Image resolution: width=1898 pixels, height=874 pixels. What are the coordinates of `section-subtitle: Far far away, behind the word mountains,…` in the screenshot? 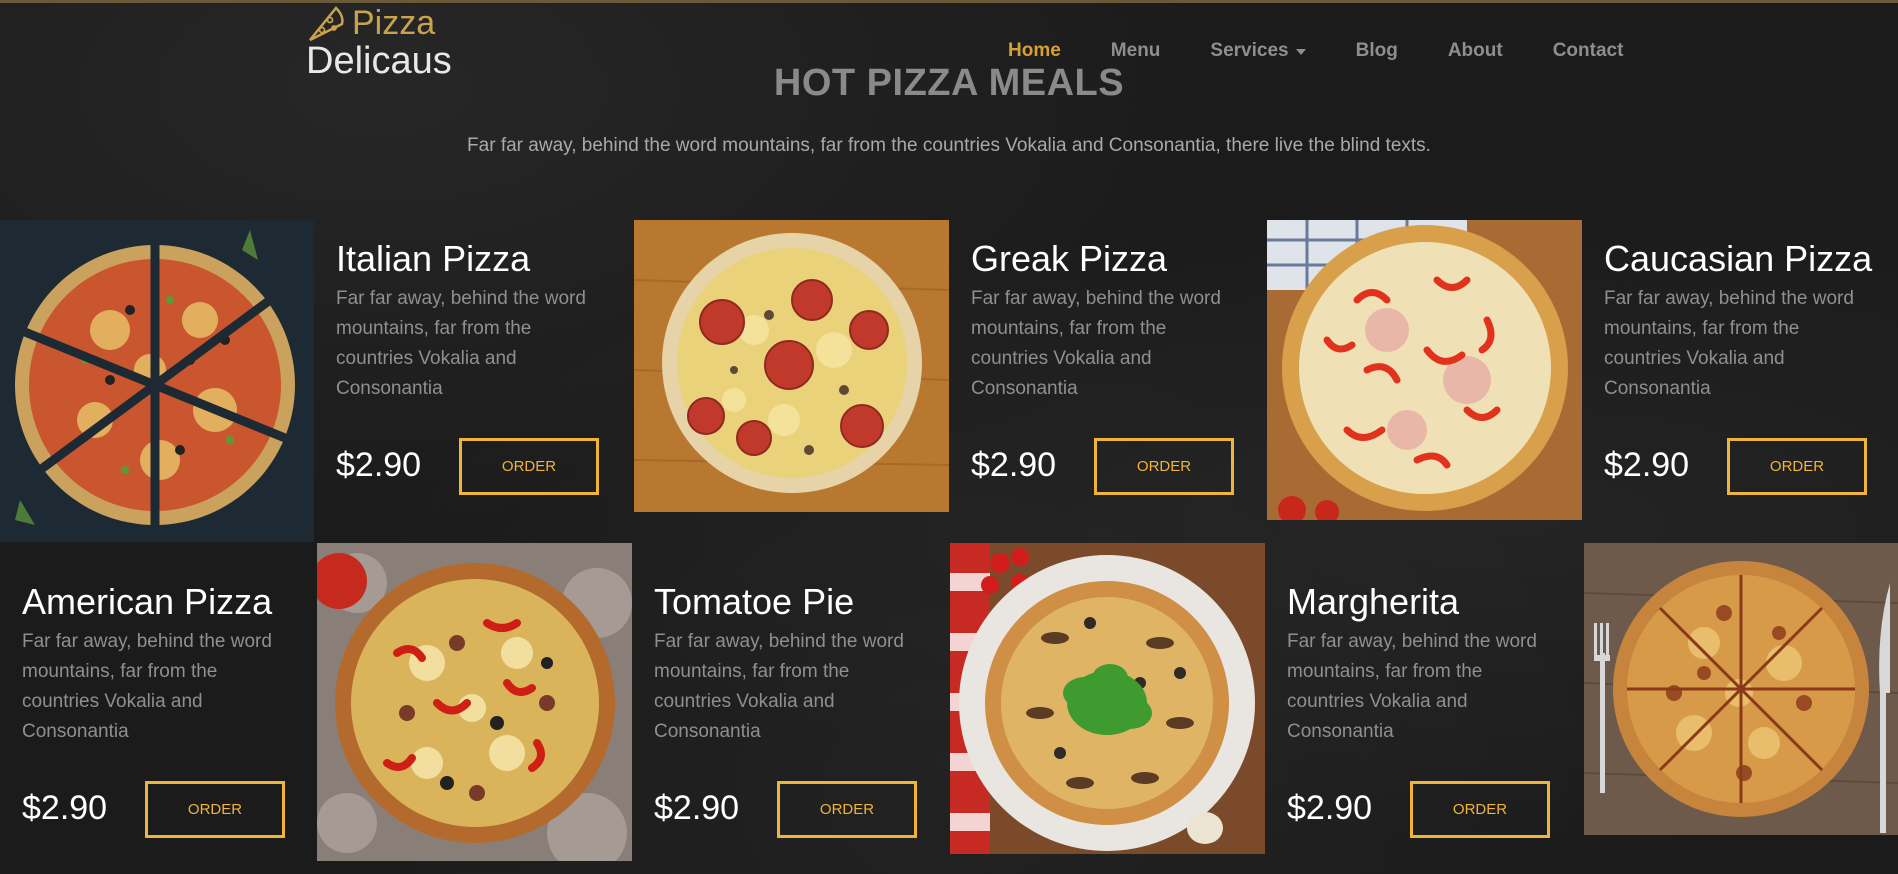 It's located at (949, 145).